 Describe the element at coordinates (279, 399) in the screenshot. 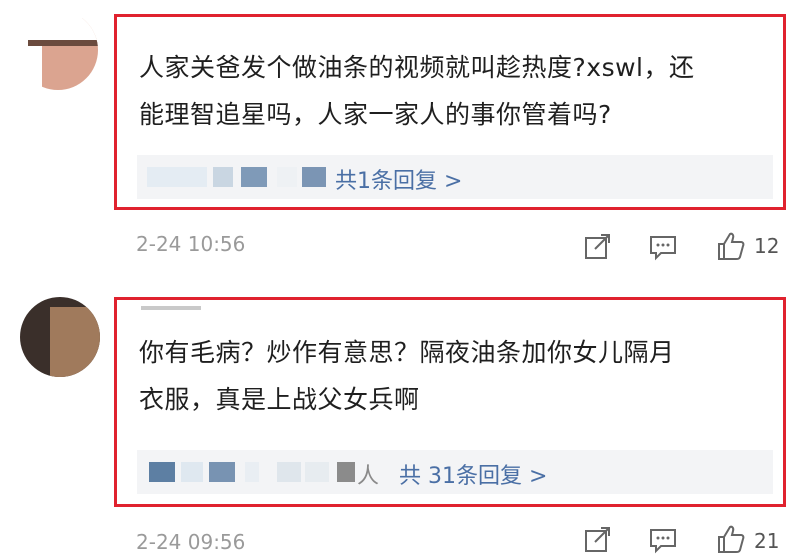

I see `comment-text-line-2: 衣服，真是上战父女兵啊` at that location.